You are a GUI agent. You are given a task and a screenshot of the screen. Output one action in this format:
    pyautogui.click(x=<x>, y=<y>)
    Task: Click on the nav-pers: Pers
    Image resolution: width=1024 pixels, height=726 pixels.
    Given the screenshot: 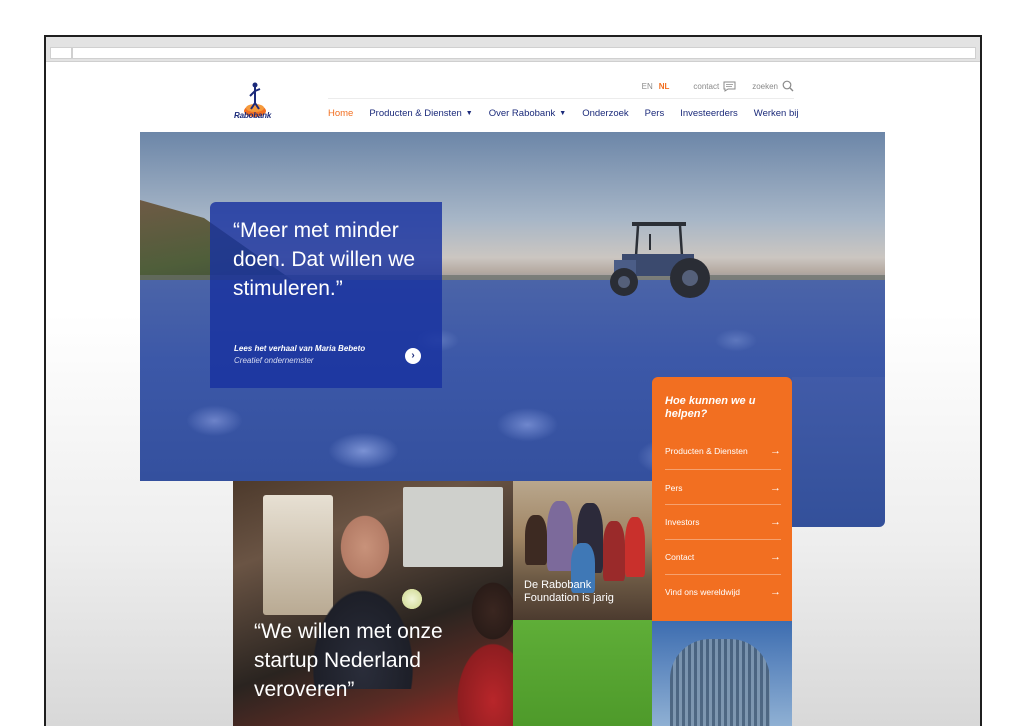 What is the action you would take?
    pyautogui.click(x=655, y=113)
    